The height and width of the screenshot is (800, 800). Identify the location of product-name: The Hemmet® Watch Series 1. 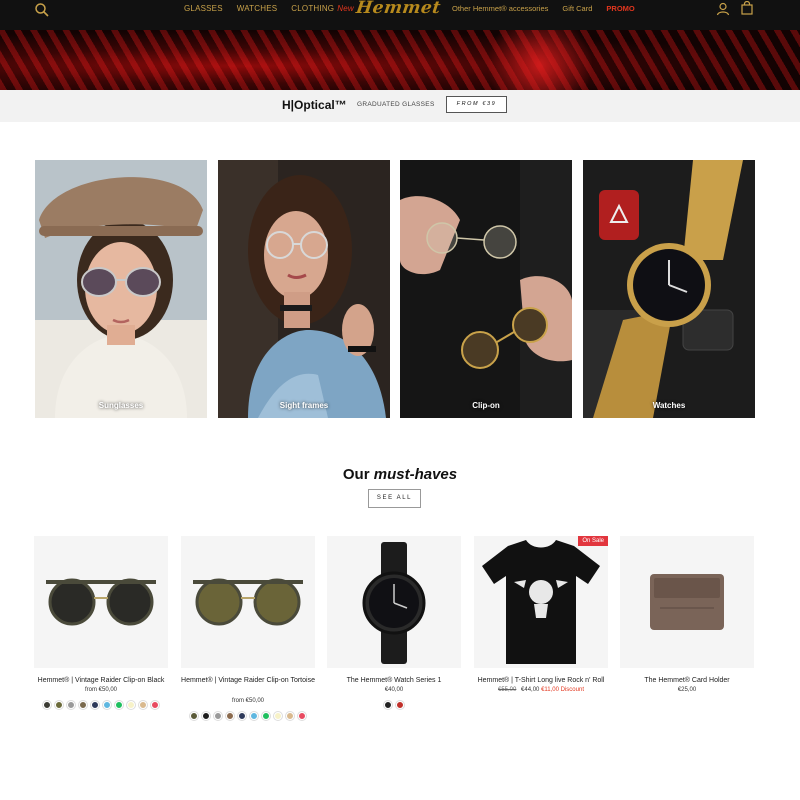
(394, 680).